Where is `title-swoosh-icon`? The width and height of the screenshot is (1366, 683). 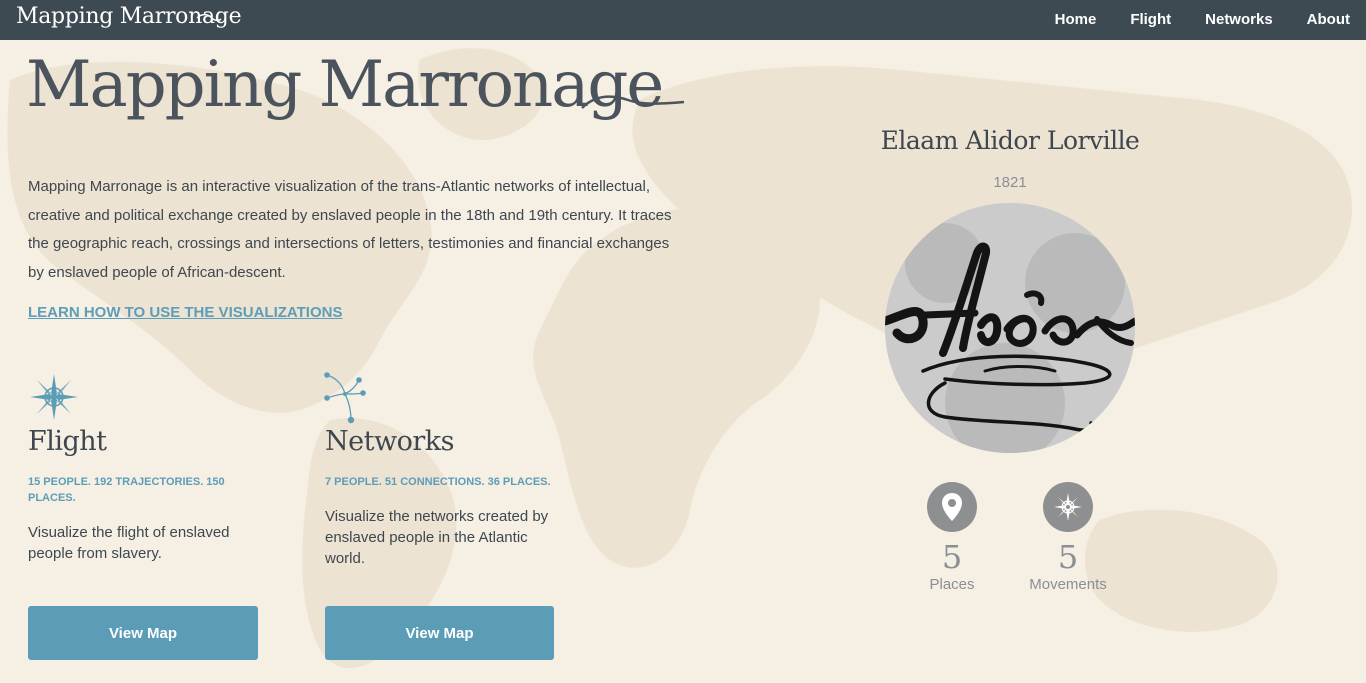
title-swoosh-icon is located at coordinates (633, 102).